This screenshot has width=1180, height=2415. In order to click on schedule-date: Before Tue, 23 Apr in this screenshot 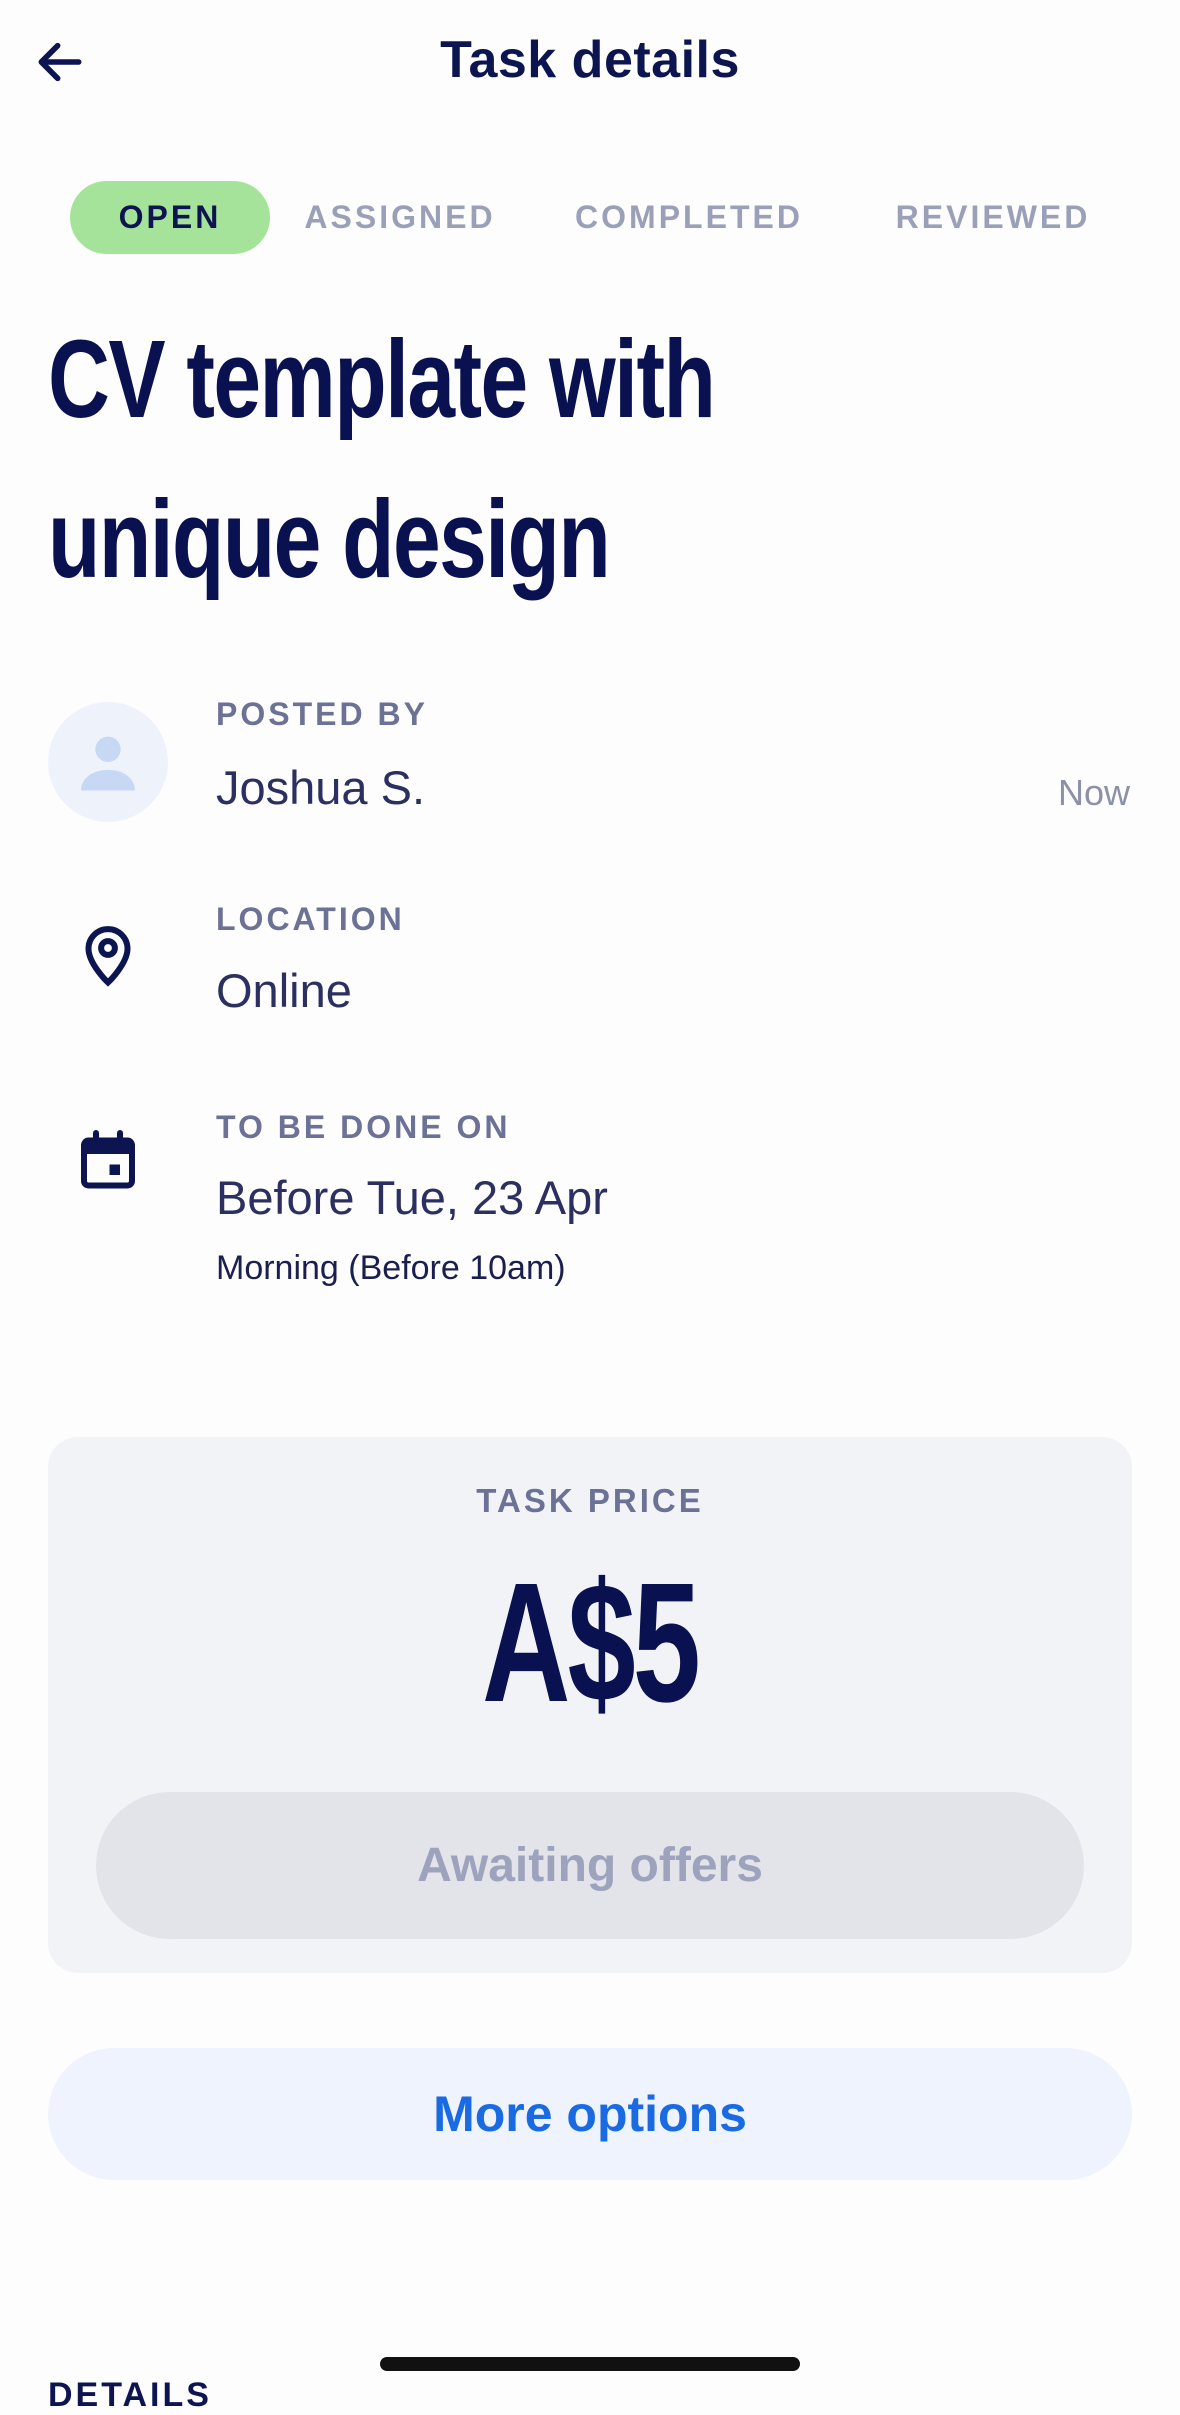, I will do `click(412, 1197)`.